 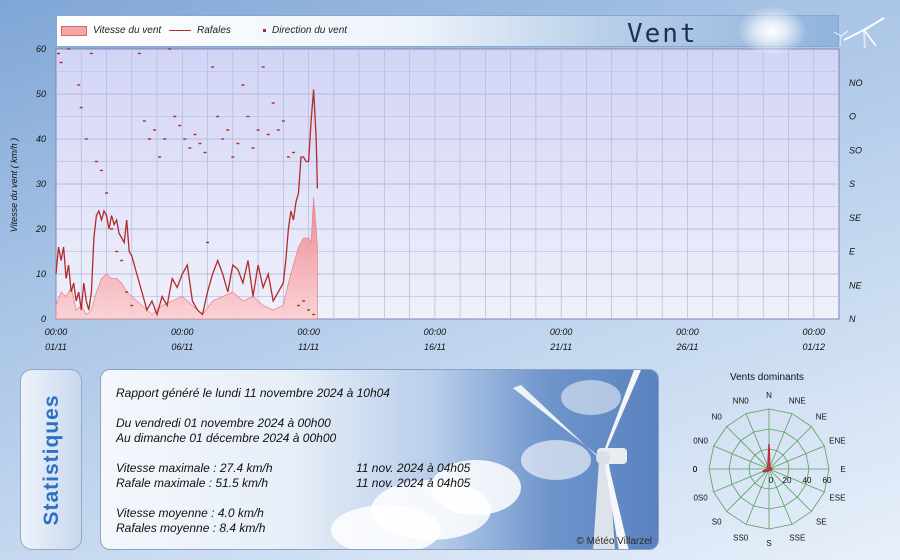 I want to click on rose-direction-label: 0S0, so click(x=700, y=497).